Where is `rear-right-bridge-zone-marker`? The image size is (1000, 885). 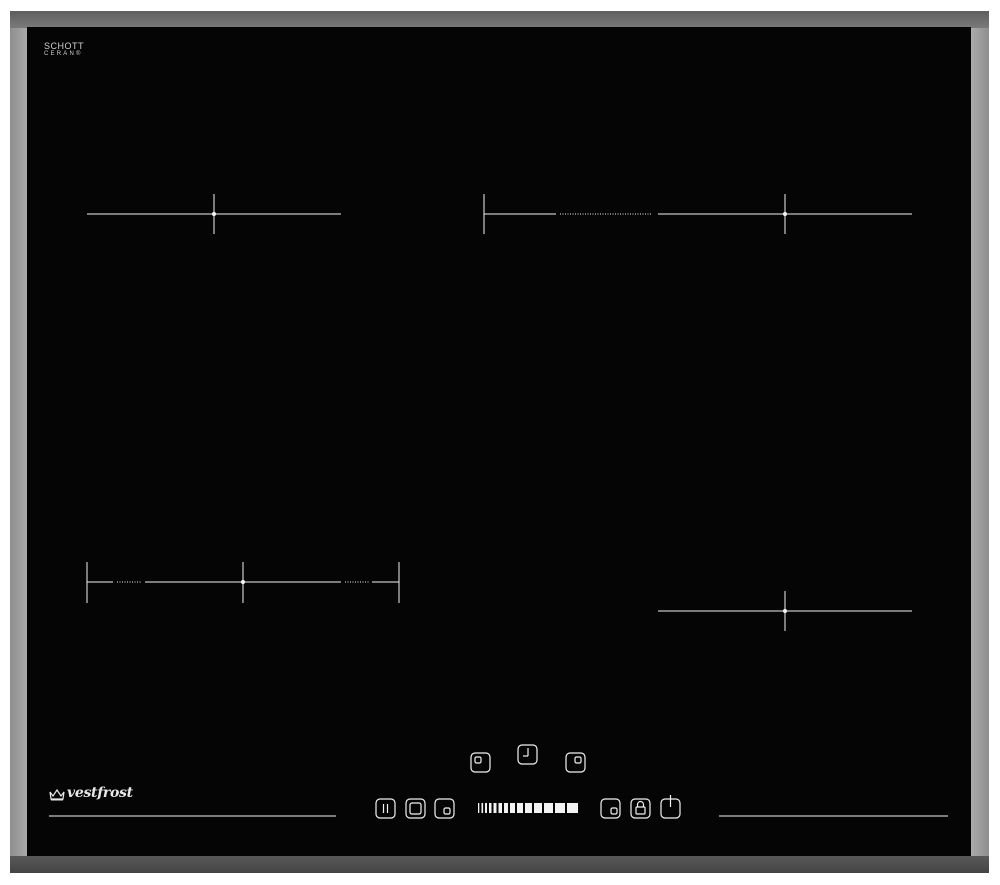
rear-right-bridge-zone-marker is located at coordinates (697, 214).